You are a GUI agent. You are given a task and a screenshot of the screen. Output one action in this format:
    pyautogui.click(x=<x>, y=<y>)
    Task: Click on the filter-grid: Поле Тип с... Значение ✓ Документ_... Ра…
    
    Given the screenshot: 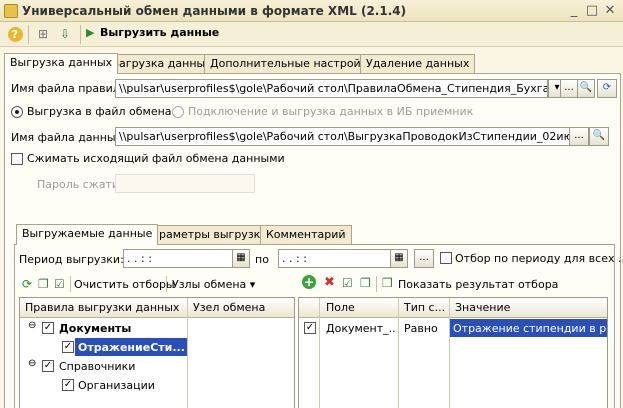 What is the action you would take?
    pyautogui.click(x=453, y=352)
    